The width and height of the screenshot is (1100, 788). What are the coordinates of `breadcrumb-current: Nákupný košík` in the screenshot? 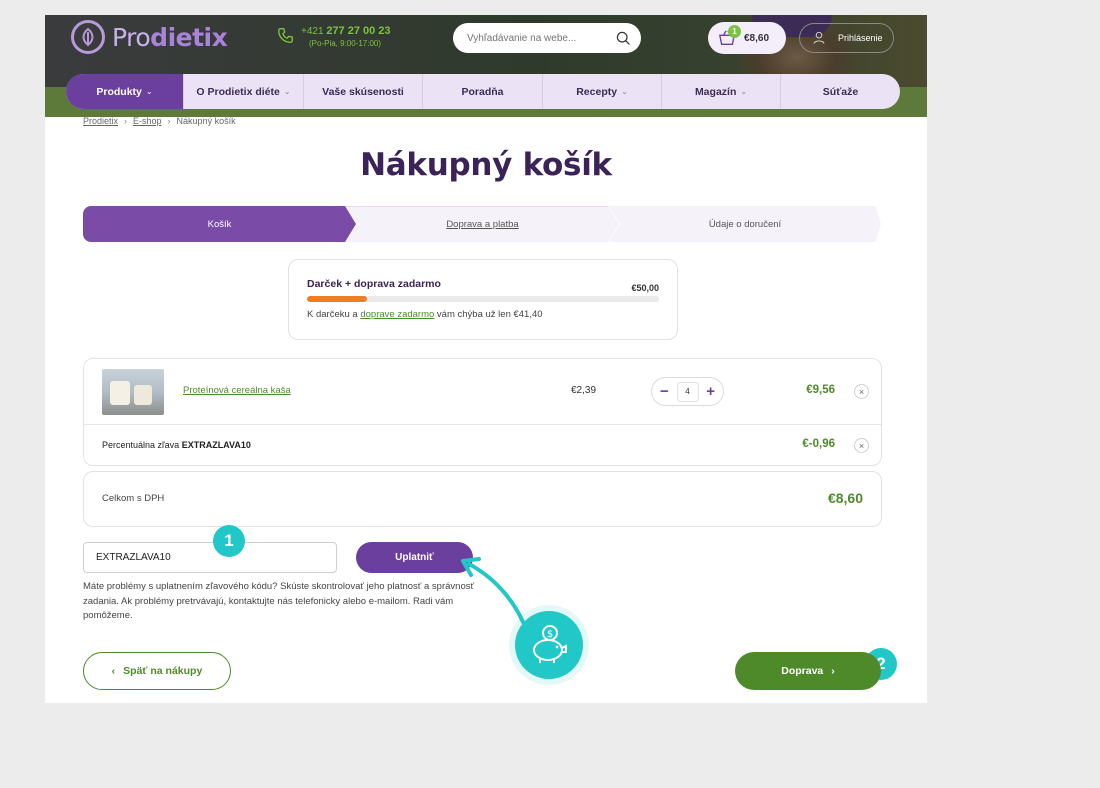 It's located at (206, 121).